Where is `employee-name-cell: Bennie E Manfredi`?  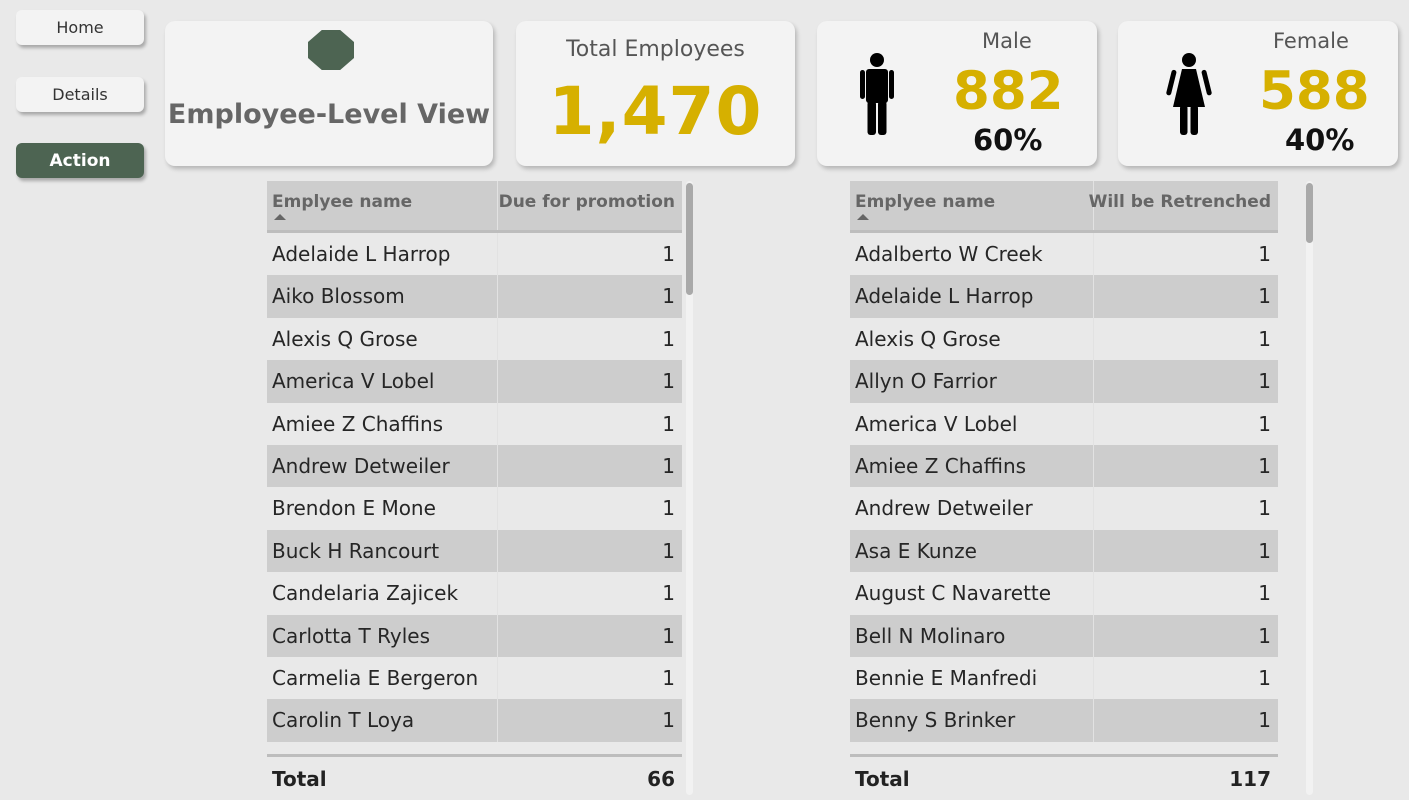 employee-name-cell: Bennie E Manfredi is located at coordinates (946, 677).